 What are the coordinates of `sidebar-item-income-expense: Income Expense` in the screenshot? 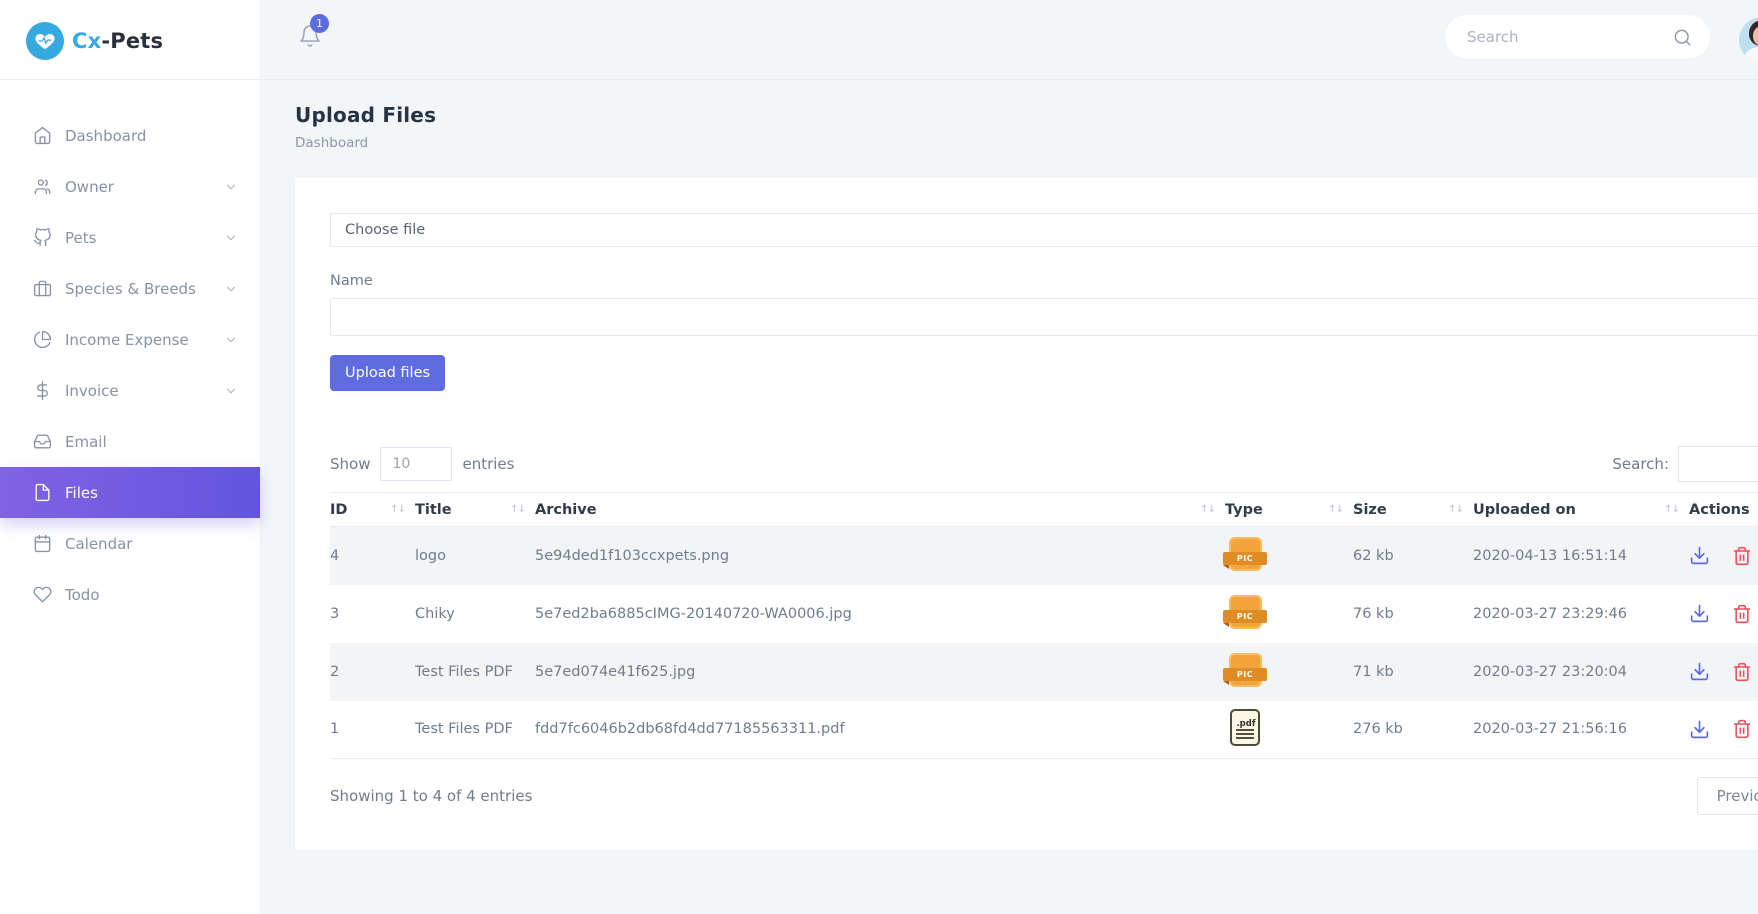 It's located at (130, 339).